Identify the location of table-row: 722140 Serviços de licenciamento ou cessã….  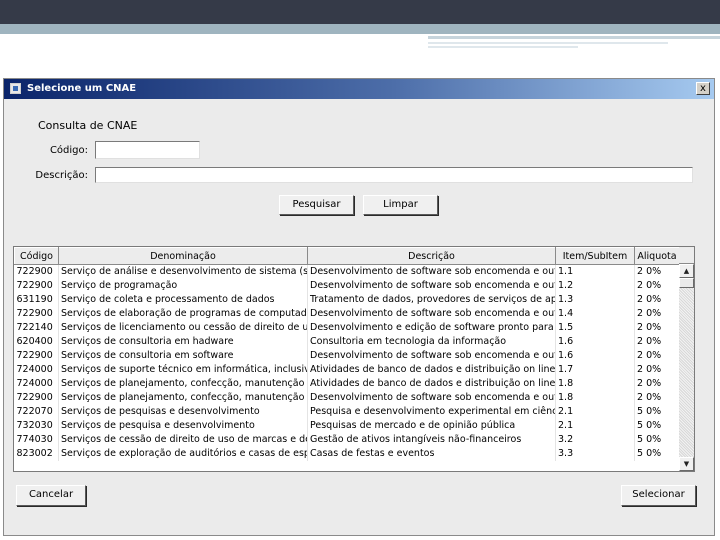
(347, 328).